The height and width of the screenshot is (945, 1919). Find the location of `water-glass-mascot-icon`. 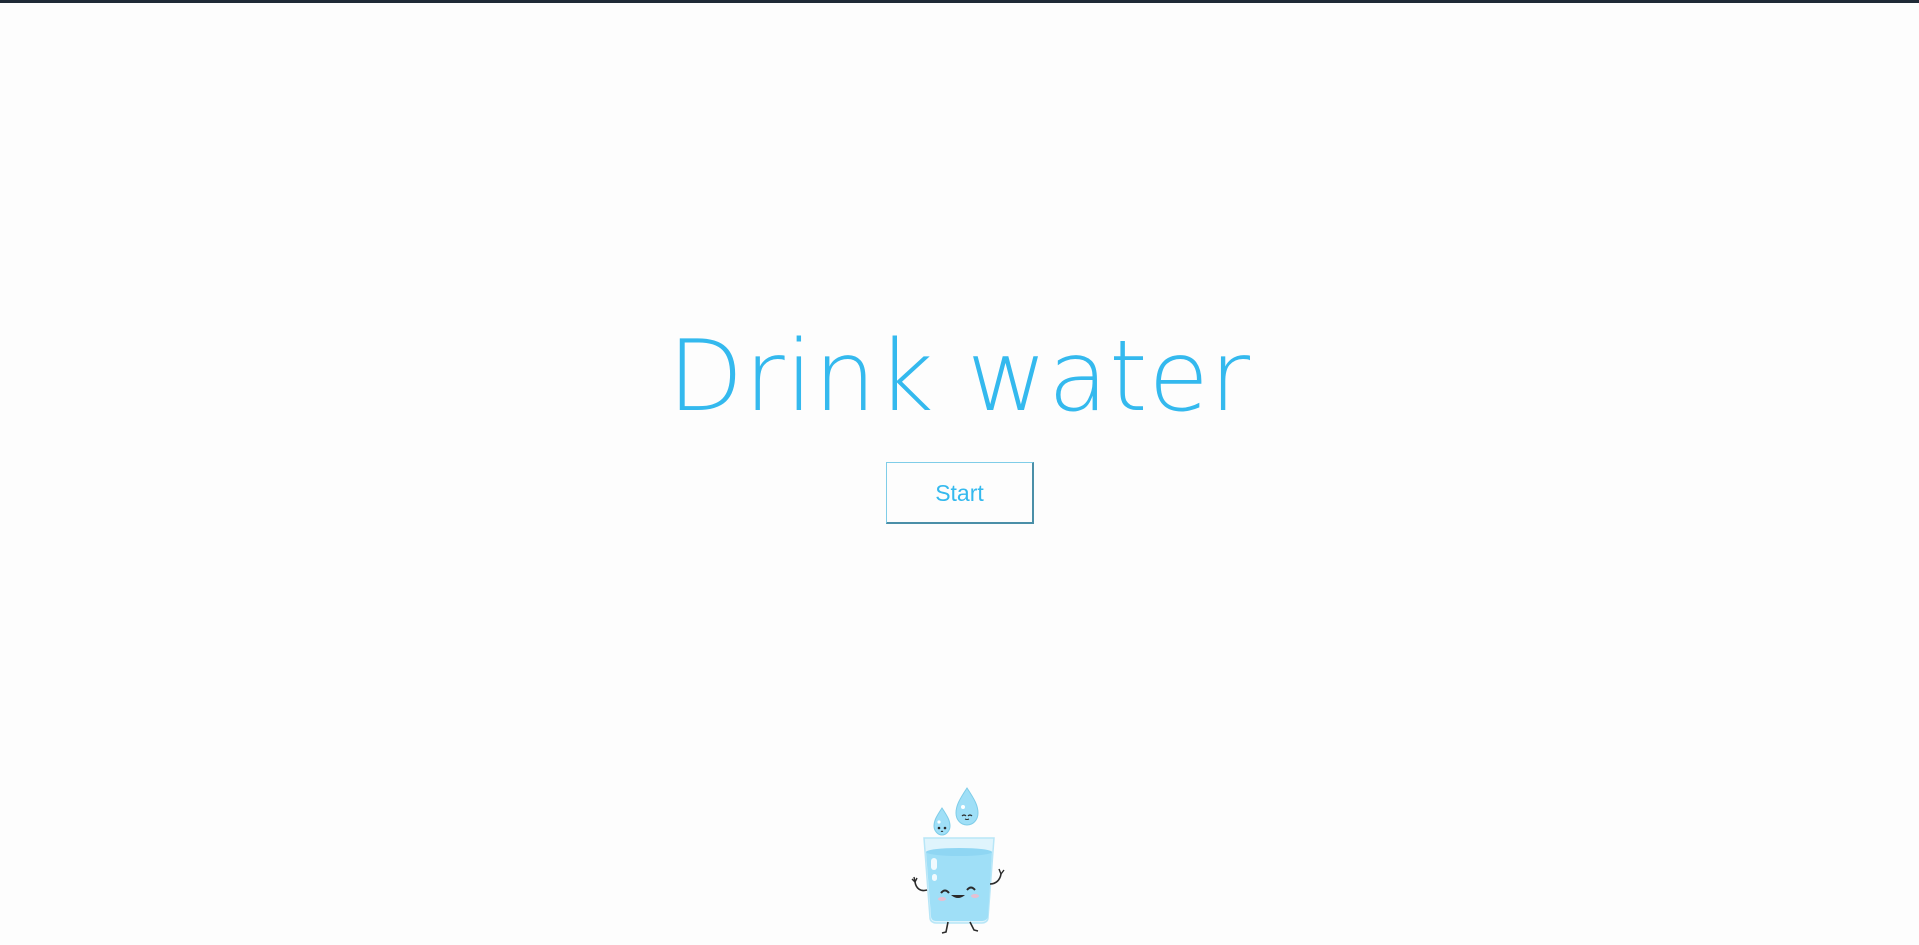

water-glass-mascot-icon is located at coordinates (964, 860).